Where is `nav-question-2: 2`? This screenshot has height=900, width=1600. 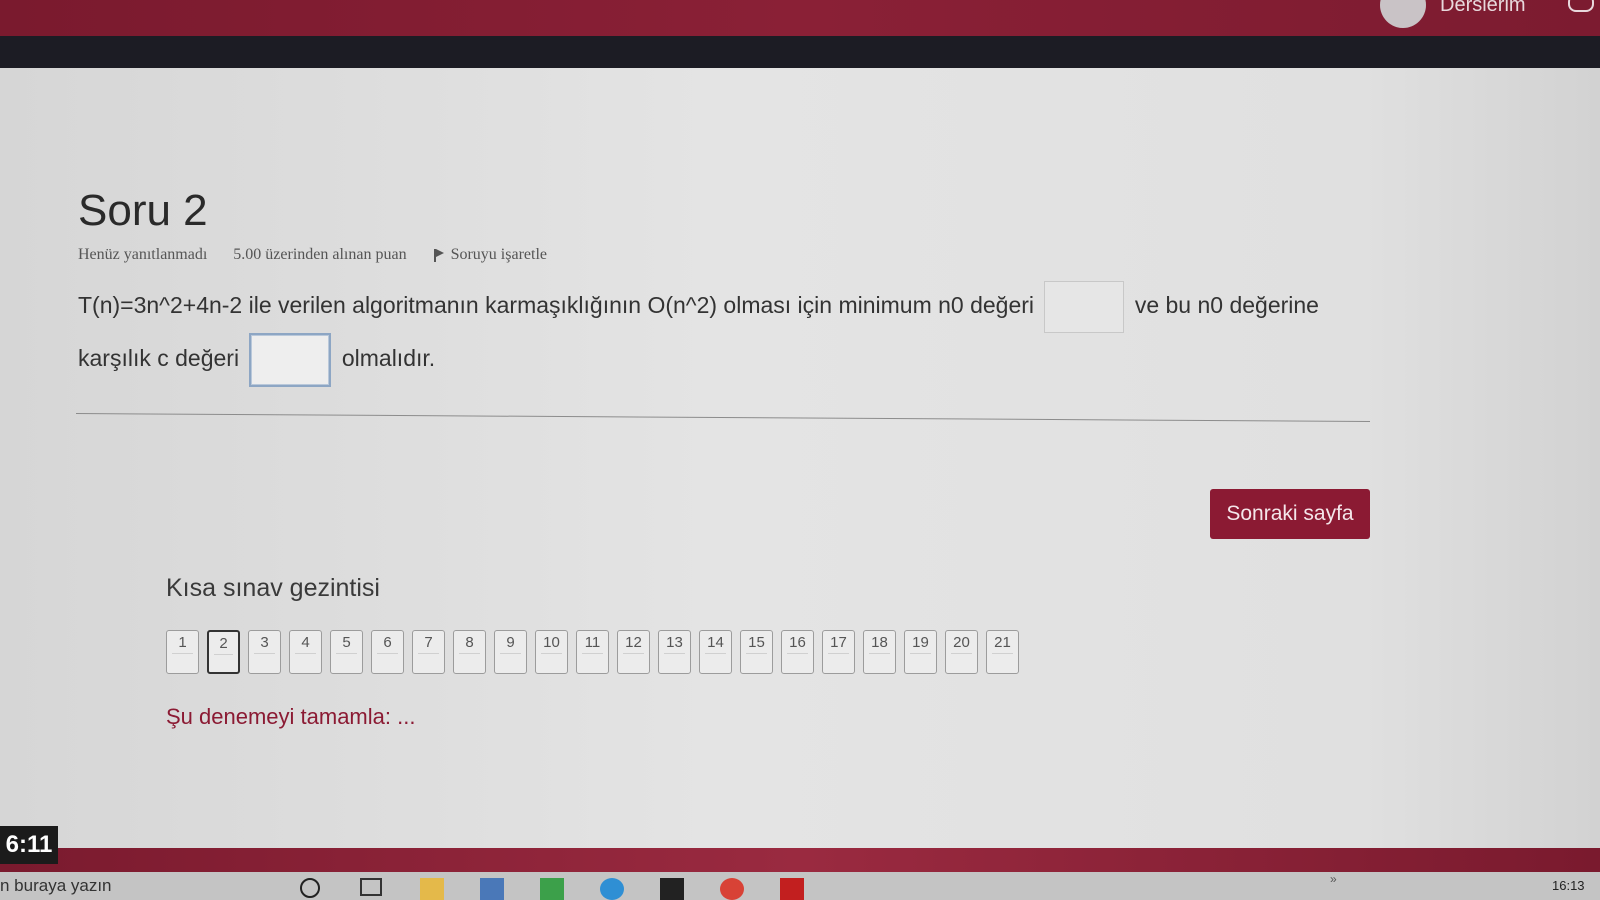
nav-question-2: 2 is located at coordinates (223, 652).